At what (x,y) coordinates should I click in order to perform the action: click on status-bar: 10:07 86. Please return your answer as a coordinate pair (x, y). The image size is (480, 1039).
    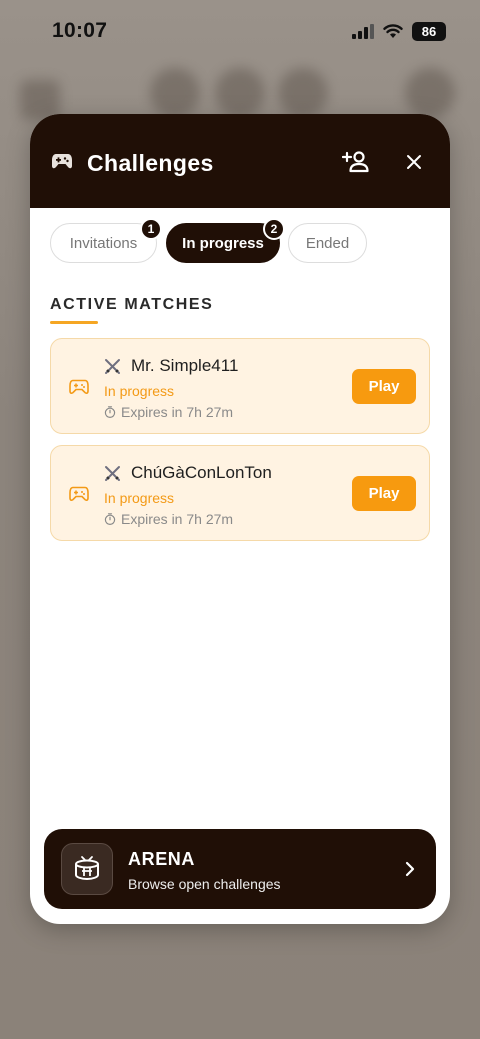
    Looking at the image, I should click on (240, 32).